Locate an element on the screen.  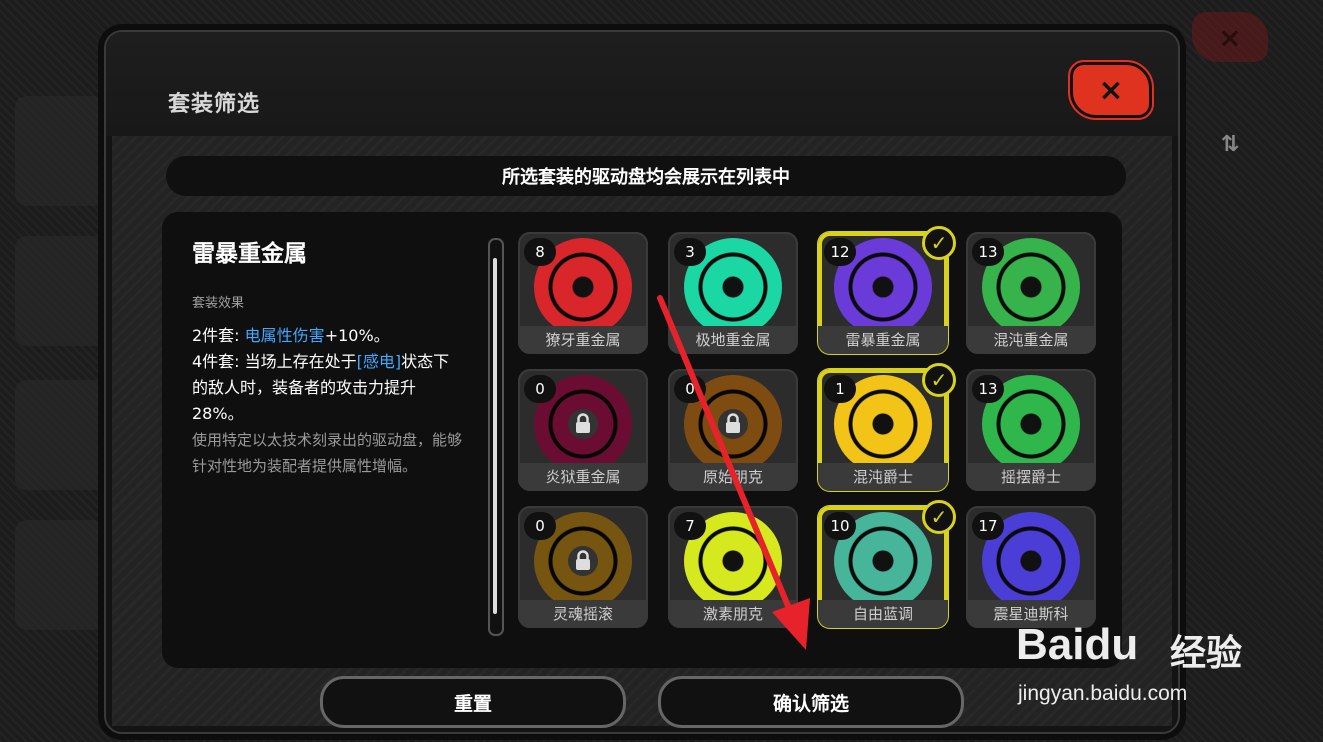
scrollbar-thumb is located at coordinates (495, 436).